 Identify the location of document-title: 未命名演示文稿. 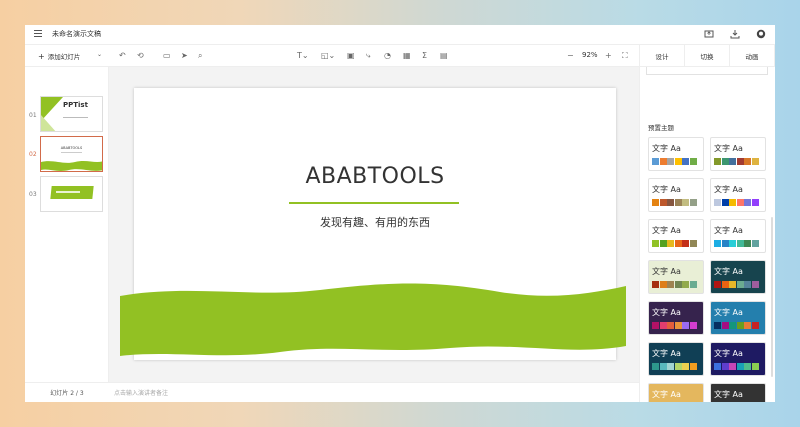
(76, 34).